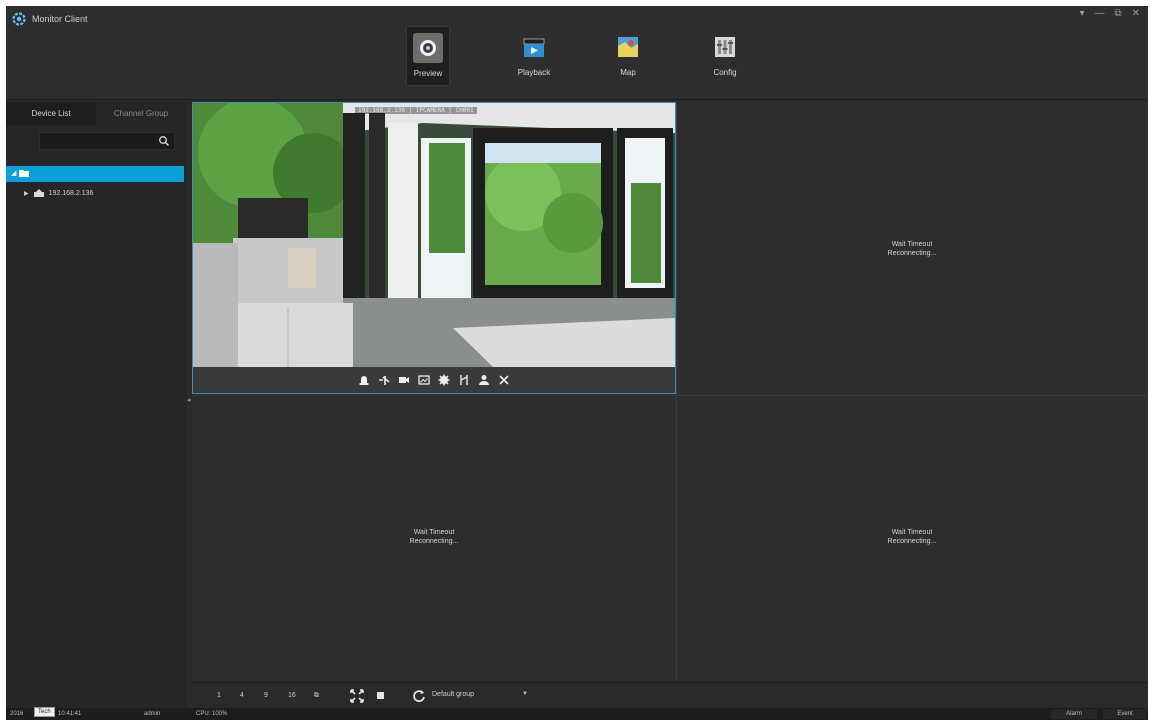 The height and width of the screenshot is (720, 1153). I want to click on close-window-icon: ✕, so click(1136, 13).